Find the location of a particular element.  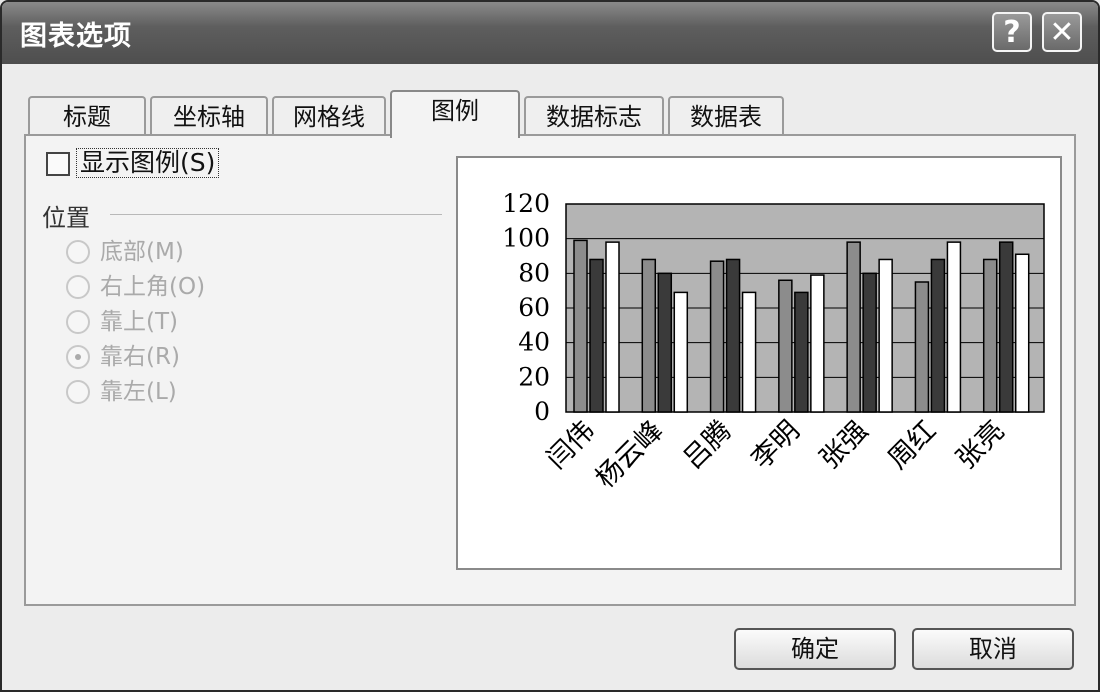

dialog-title: 图表选项 is located at coordinates (76, 36).